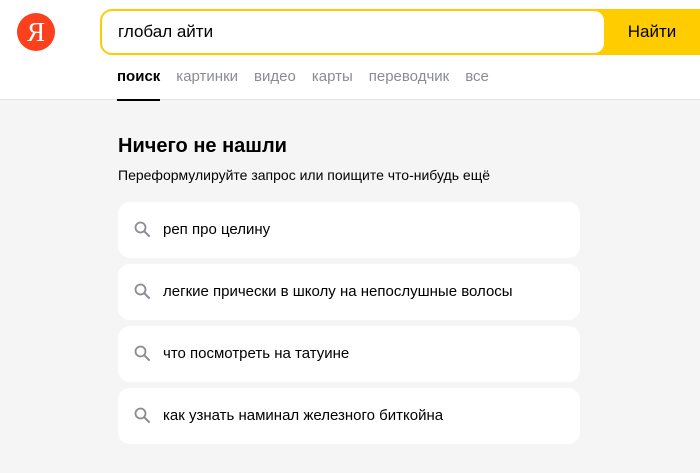 The image size is (700, 473). What do you see at coordinates (139, 84) in the screenshot?
I see `tab-search: поиск` at bounding box center [139, 84].